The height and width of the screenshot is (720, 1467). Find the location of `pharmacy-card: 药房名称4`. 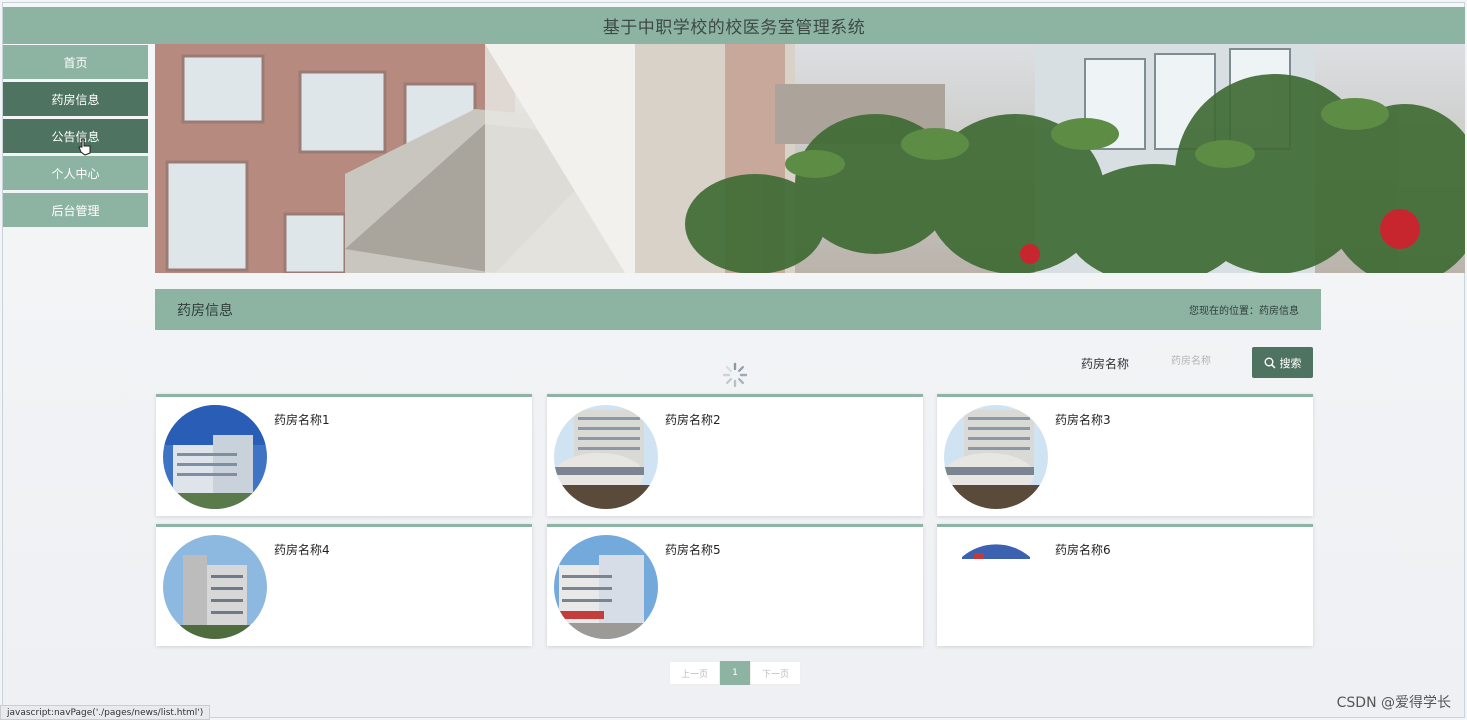

pharmacy-card: 药房名称4 is located at coordinates (344, 585).